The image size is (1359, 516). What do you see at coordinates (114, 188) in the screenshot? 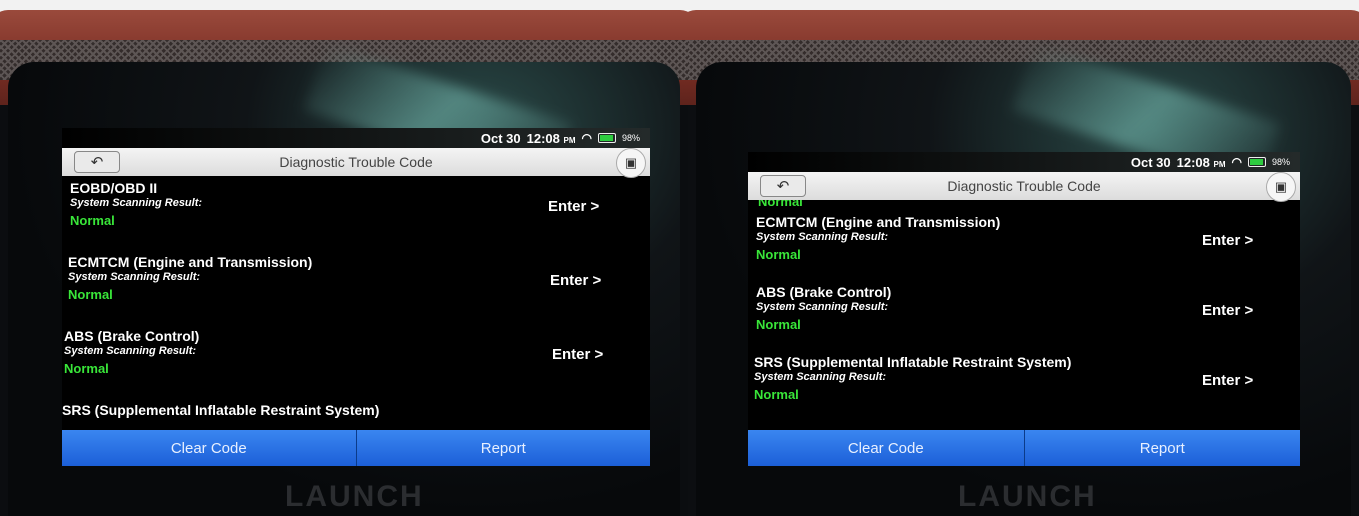
I see `system-name: EOBD/OBD II` at bounding box center [114, 188].